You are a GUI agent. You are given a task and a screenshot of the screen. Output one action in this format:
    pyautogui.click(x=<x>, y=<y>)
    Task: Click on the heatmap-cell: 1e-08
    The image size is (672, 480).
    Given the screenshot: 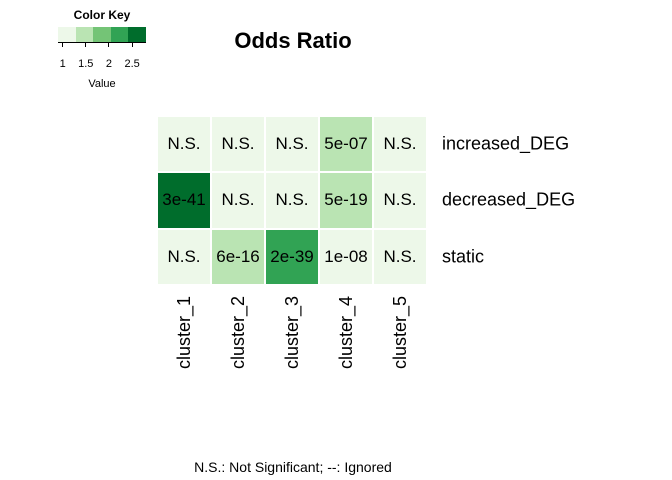 What is the action you would take?
    pyautogui.click(x=346, y=256)
    